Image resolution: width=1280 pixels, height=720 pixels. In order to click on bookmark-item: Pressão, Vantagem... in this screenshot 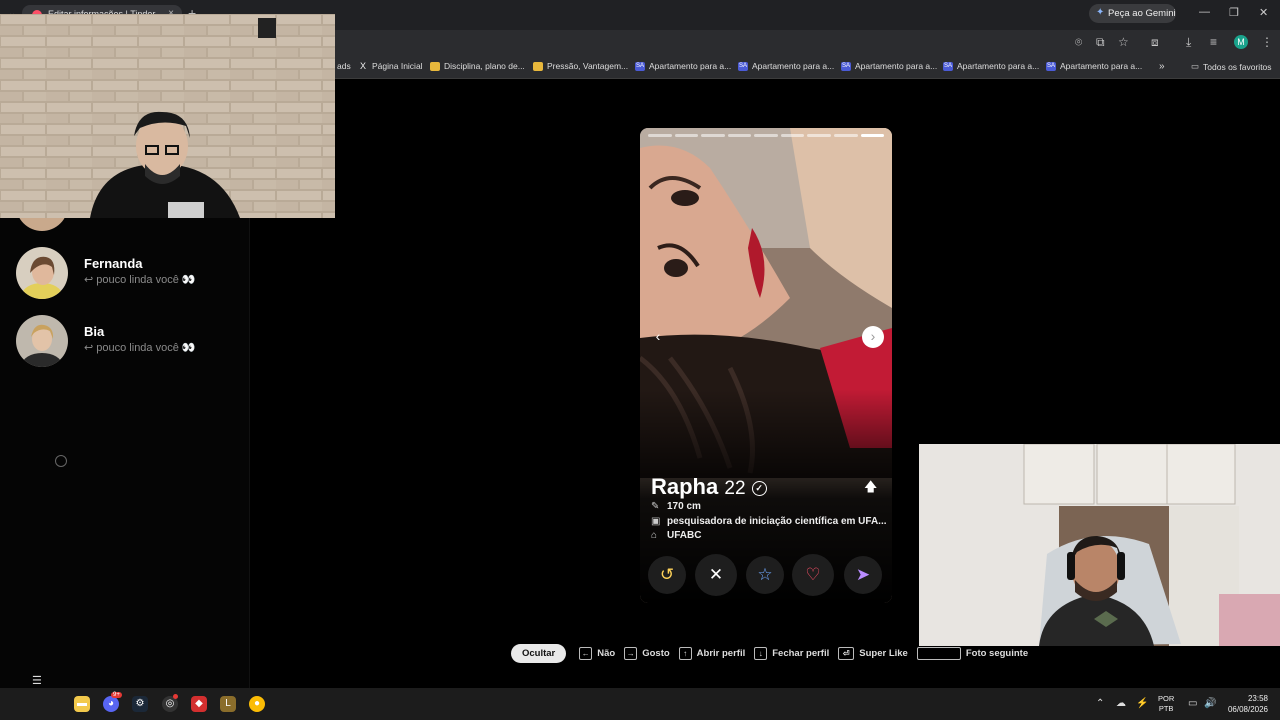, I will do `click(580, 66)`.